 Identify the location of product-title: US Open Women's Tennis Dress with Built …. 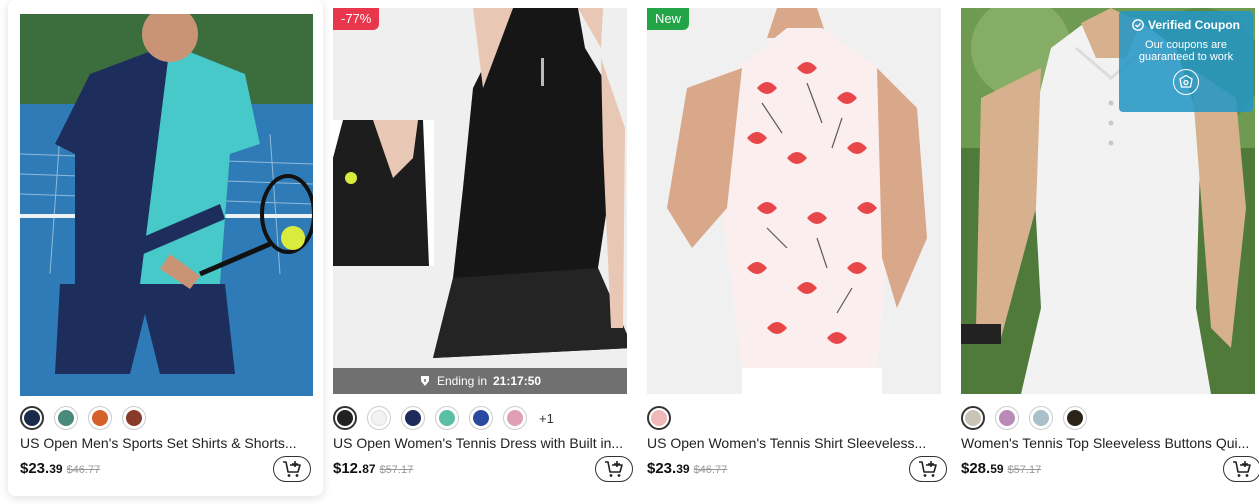
(481, 443).